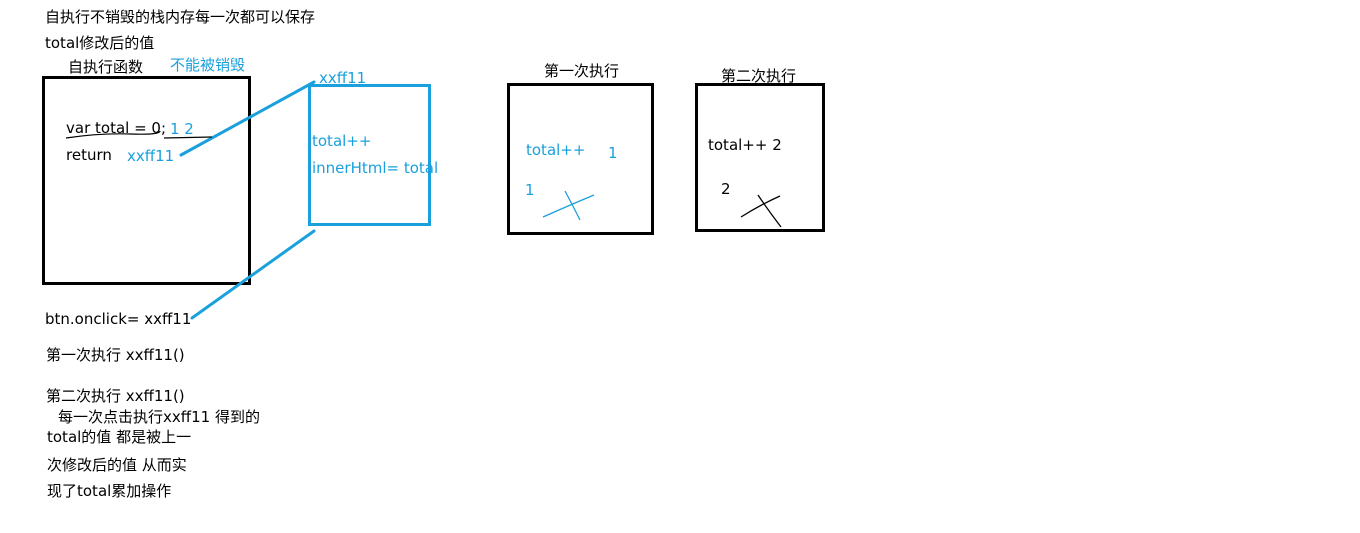  I want to click on return-pointer-line, so click(247, 118).